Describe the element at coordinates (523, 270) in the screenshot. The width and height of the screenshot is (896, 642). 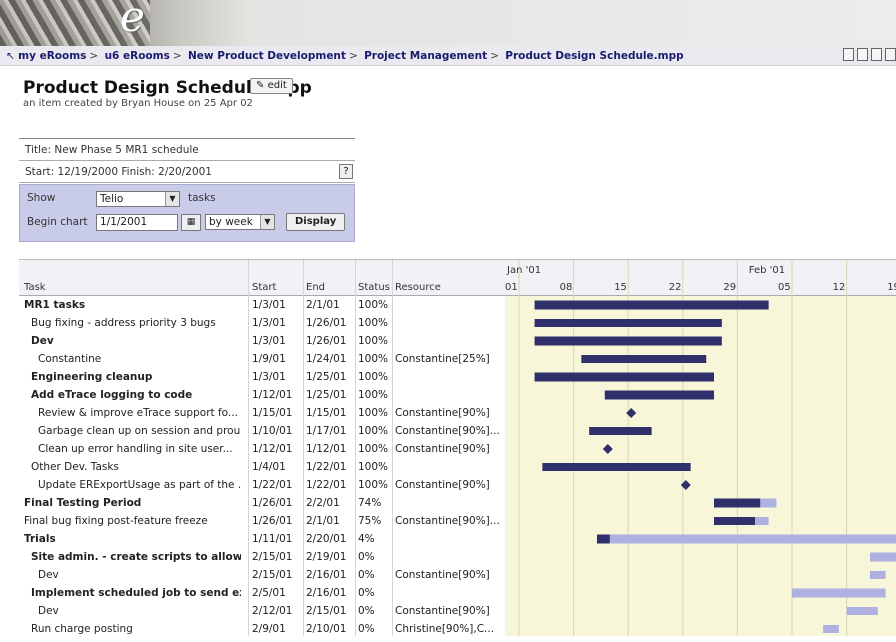
I see `month-label: Jan '01` at that location.